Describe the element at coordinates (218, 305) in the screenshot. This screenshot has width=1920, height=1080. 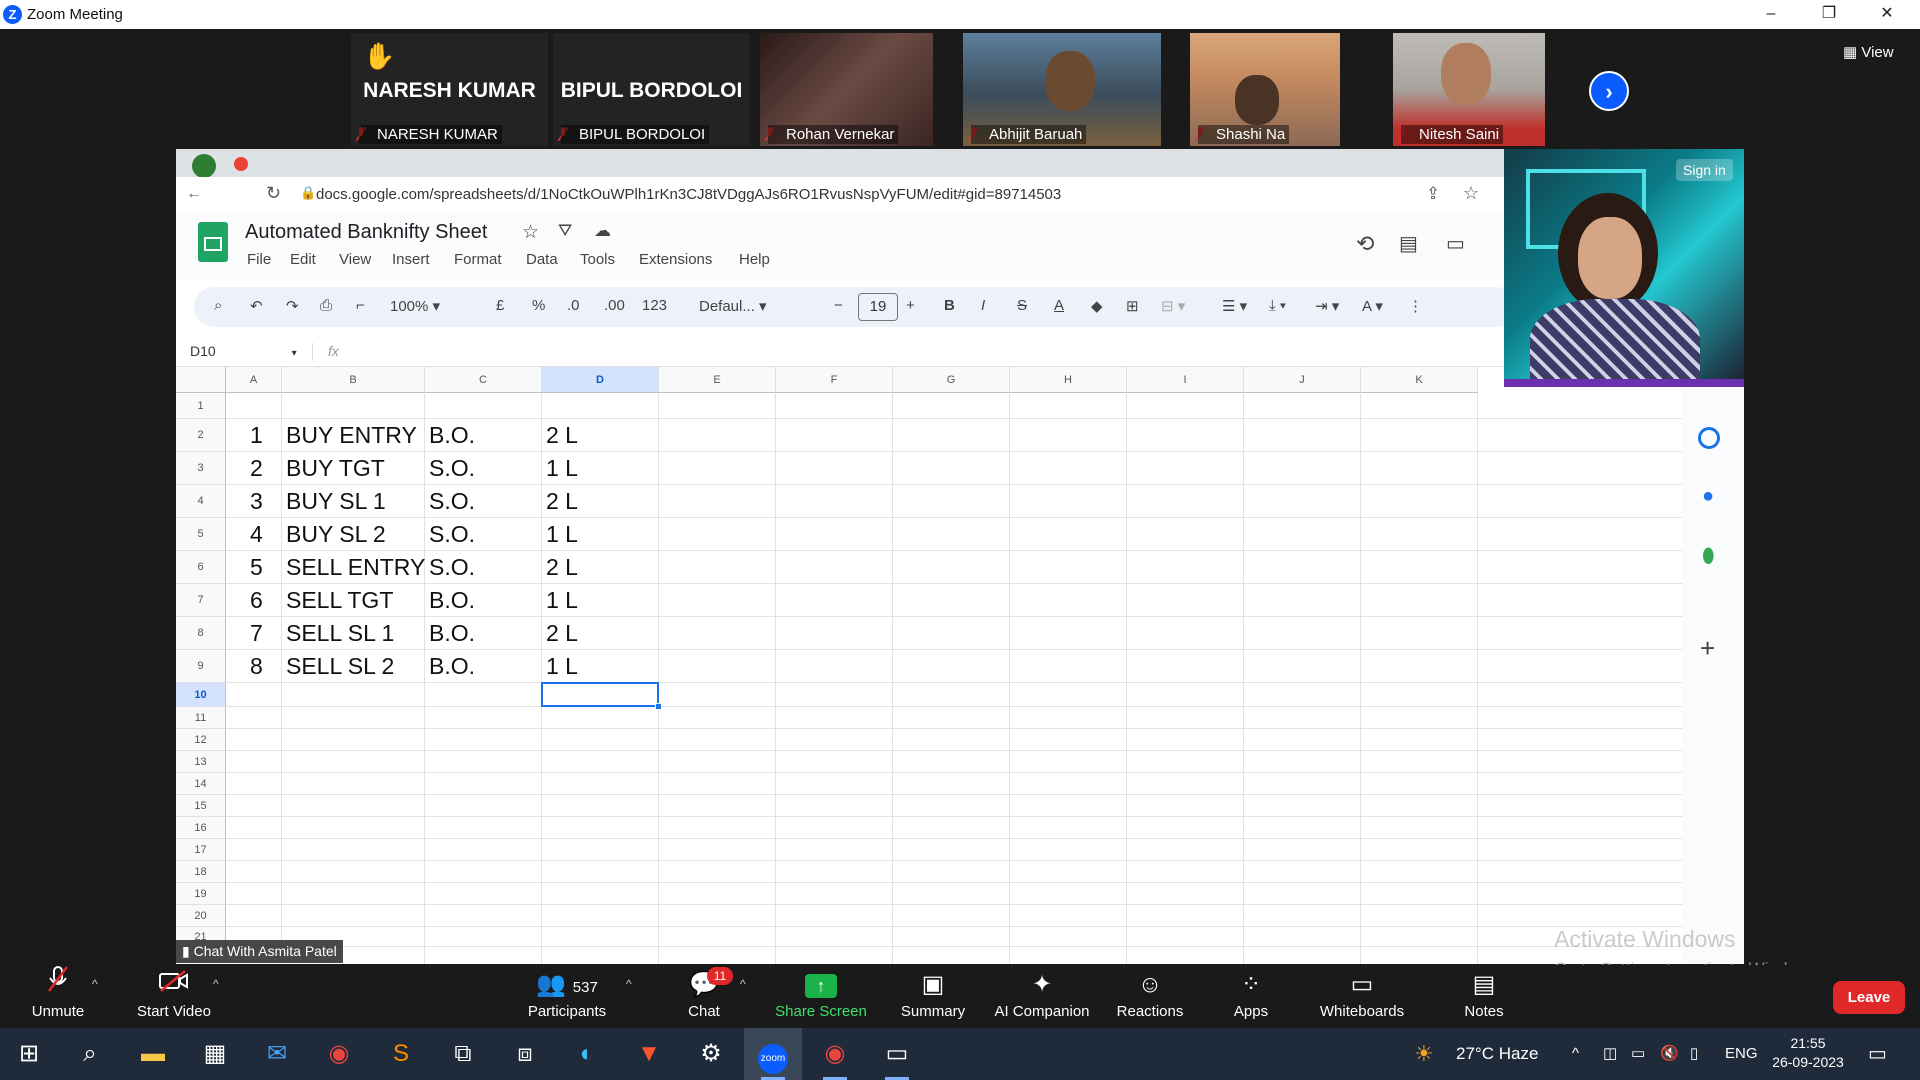
I see `search-menus-icon: ⌕` at that location.